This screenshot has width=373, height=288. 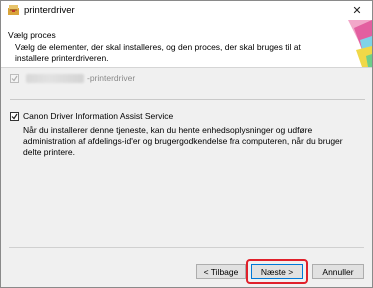 I want to click on close-button: ✕, so click(x=357, y=10).